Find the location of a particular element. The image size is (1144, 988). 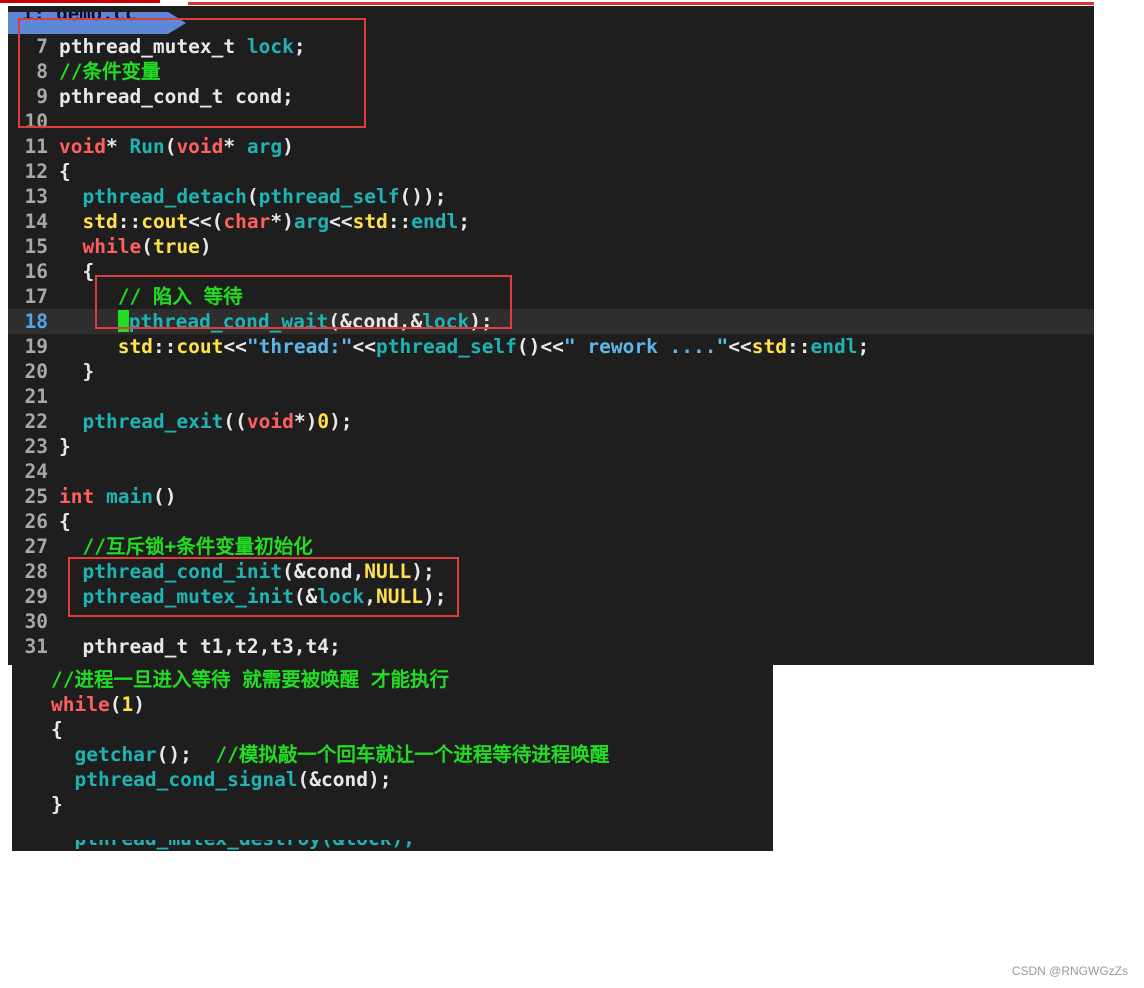

snippet-cut-line: pthread_mutex_destroy(&lock); is located at coordinates (392, 845).